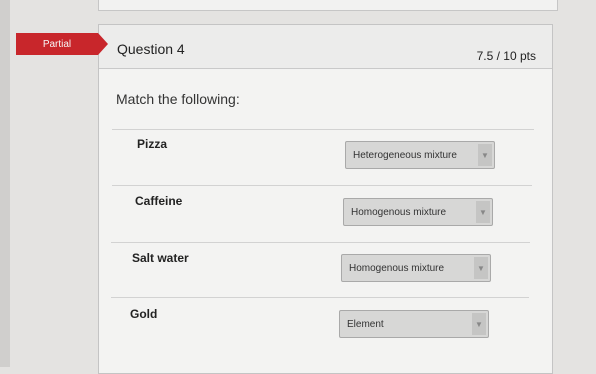  I want to click on question-title: Question 4, so click(151, 49).